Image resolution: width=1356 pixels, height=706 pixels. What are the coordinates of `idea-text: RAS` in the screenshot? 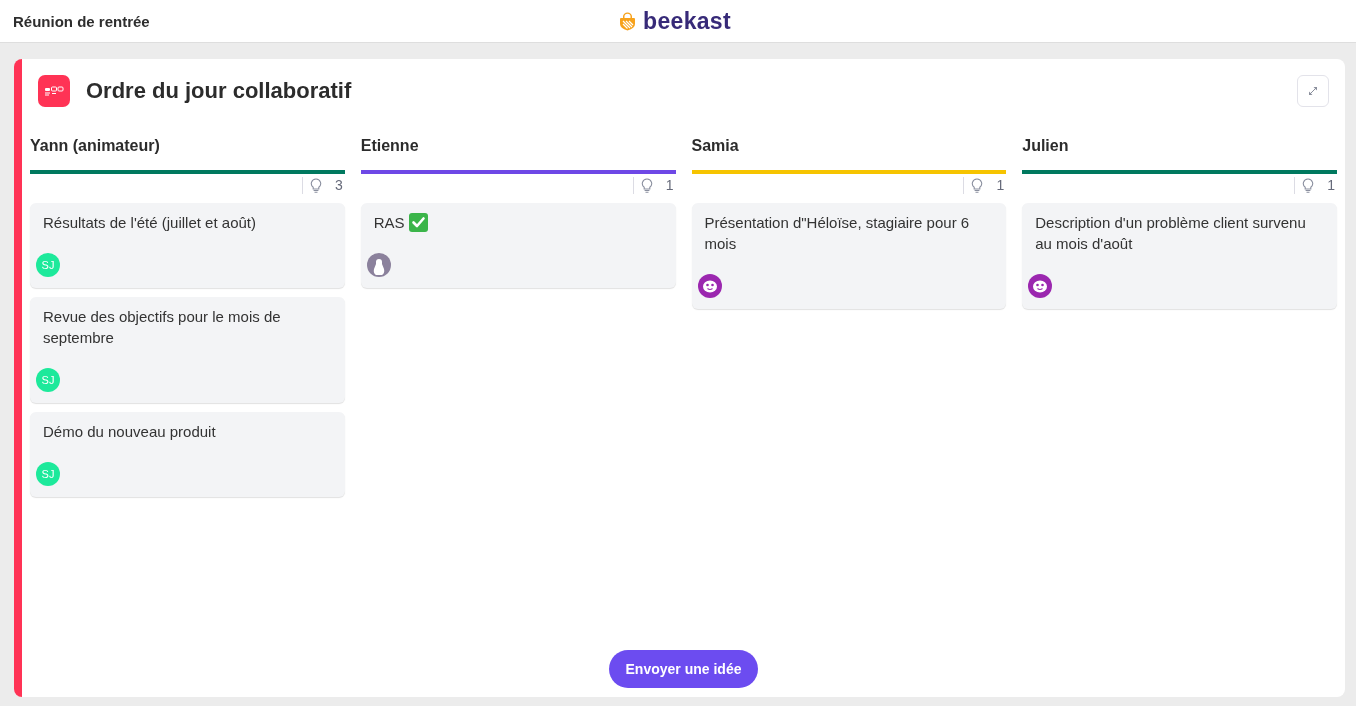 It's located at (389, 223).